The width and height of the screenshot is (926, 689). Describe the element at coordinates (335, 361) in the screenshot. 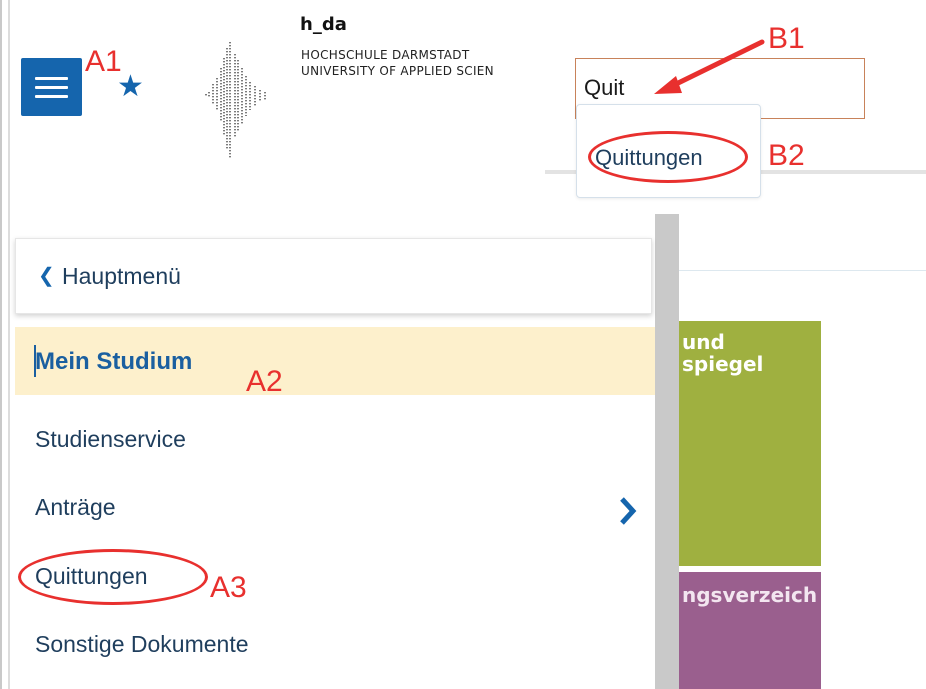

I see `menu-item-mein-studium: Mein Studium` at that location.